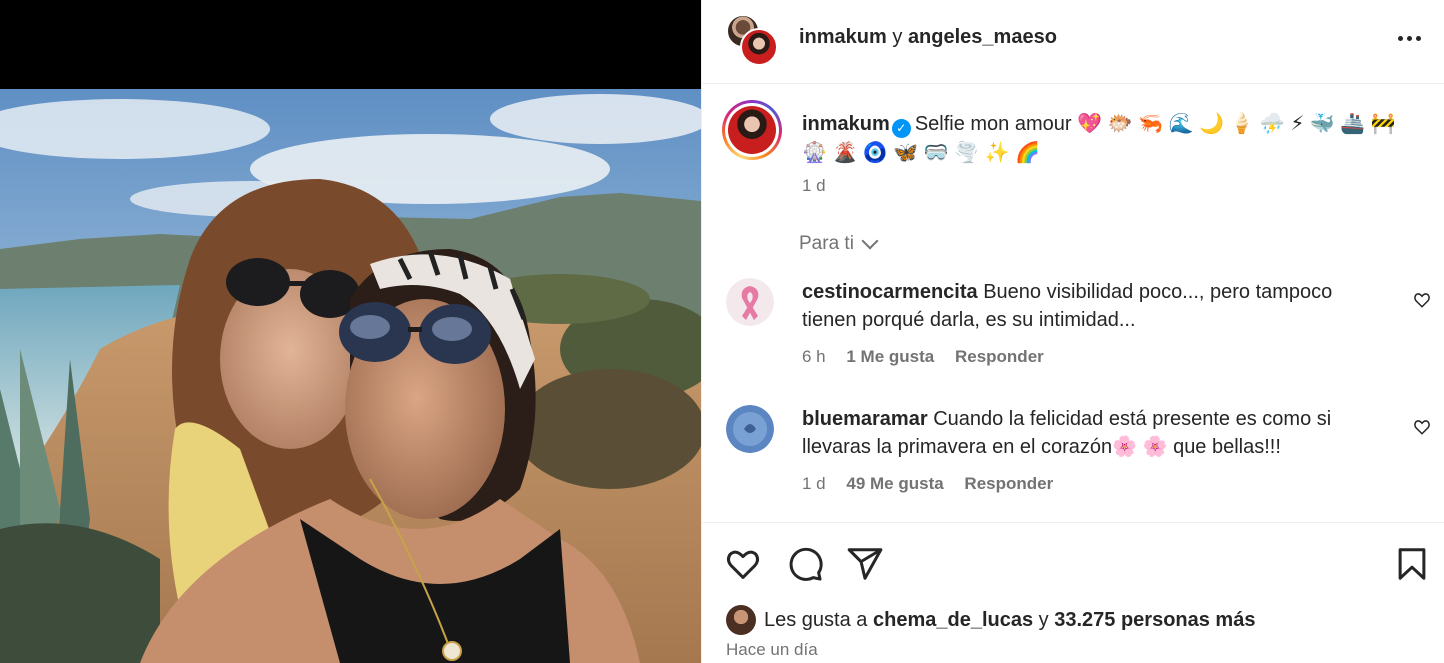 This screenshot has width=1444, height=663. What do you see at coordinates (890, 356) in the screenshot?
I see `comment-likes-count: 1 Me gusta` at bounding box center [890, 356].